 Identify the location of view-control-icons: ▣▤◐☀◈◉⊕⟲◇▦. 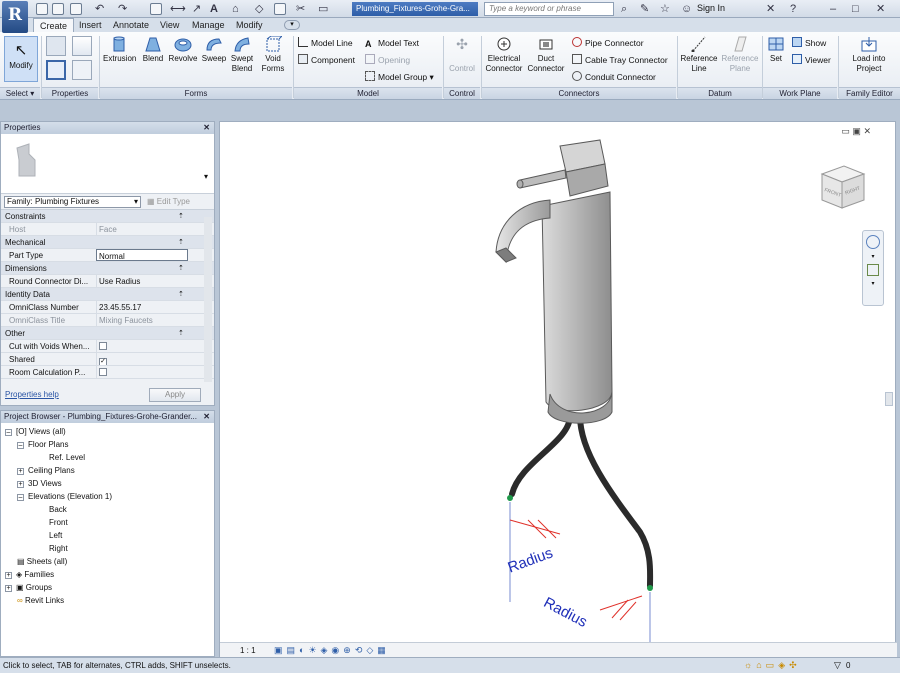
(332, 650).